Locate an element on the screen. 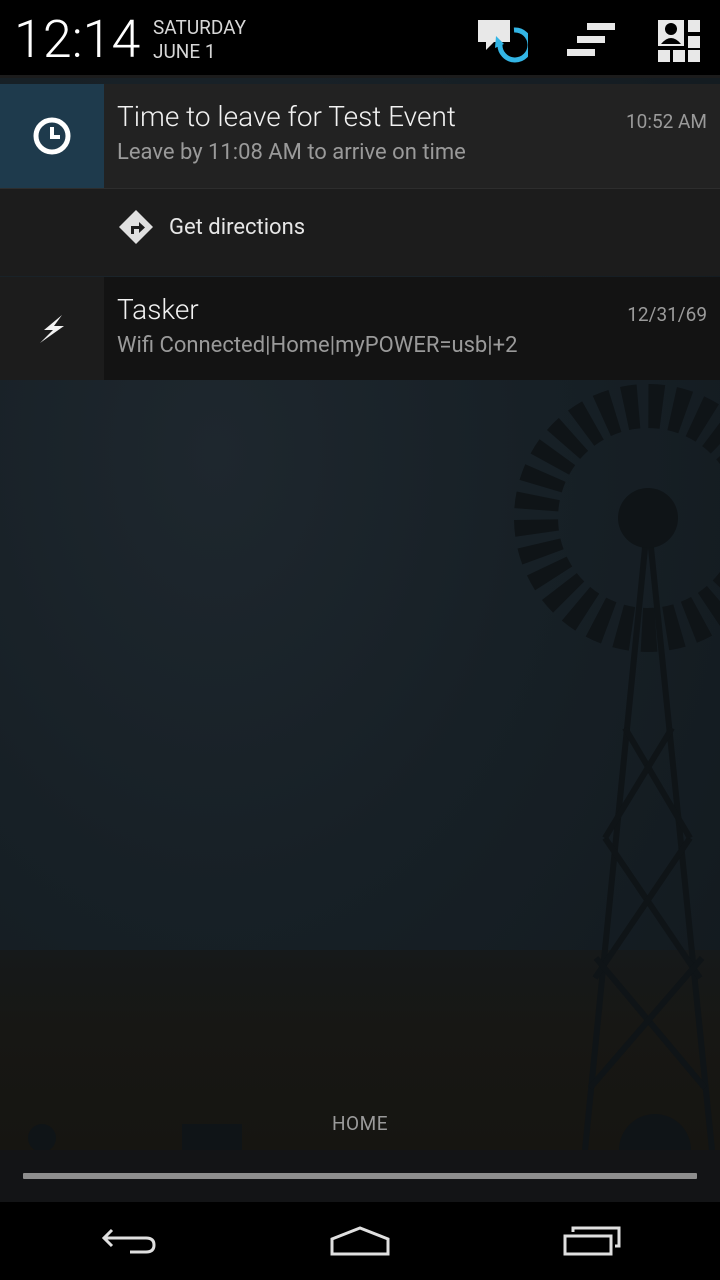 The width and height of the screenshot is (720, 1280). notification-title: Time to leave for Test Event is located at coordinates (286, 116).